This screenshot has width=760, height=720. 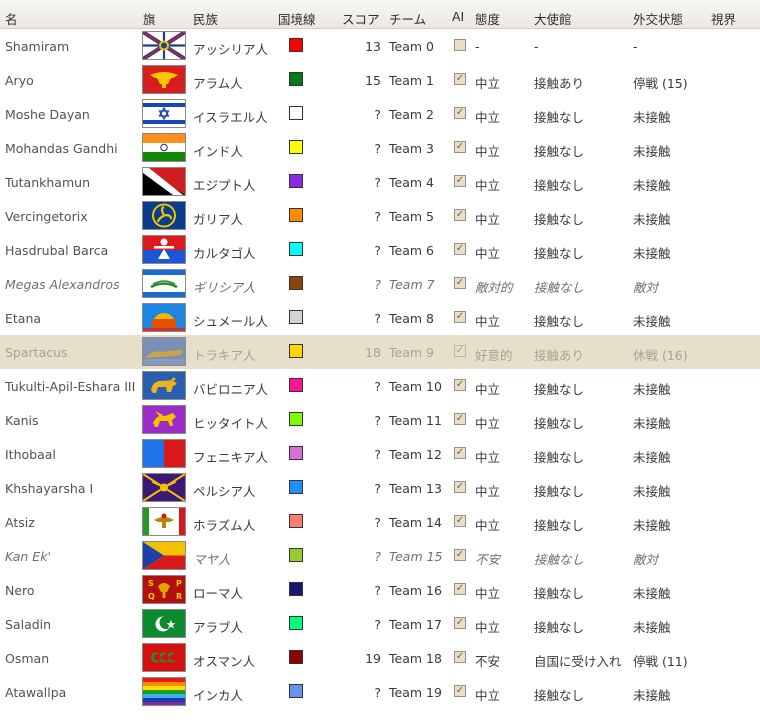 I want to click on table-row: Megas Alexandros ギリシア人? Team 7 ✓ 敵対的 接触なし 敵対, so click(x=380, y=284).